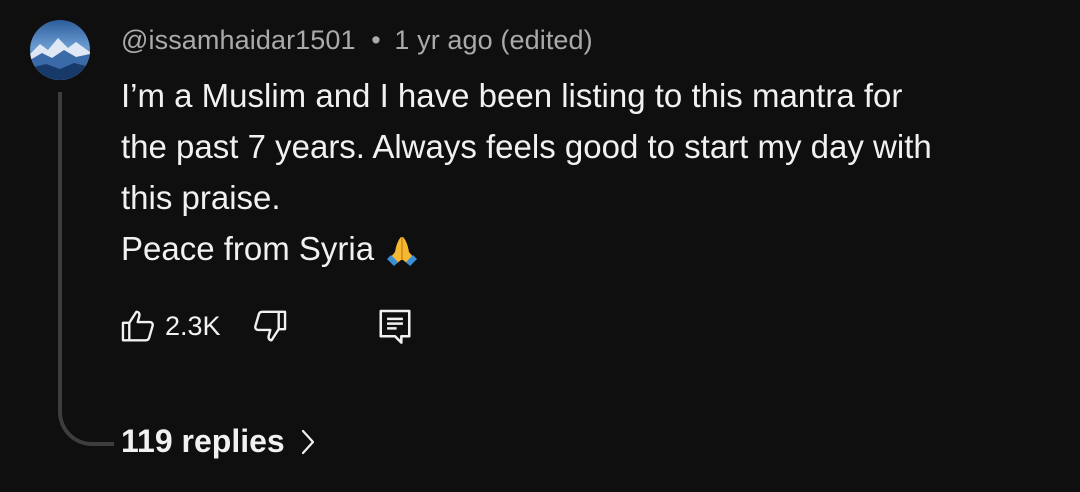 The image size is (1080, 492). I want to click on like-count: 2.3K, so click(193, 325).